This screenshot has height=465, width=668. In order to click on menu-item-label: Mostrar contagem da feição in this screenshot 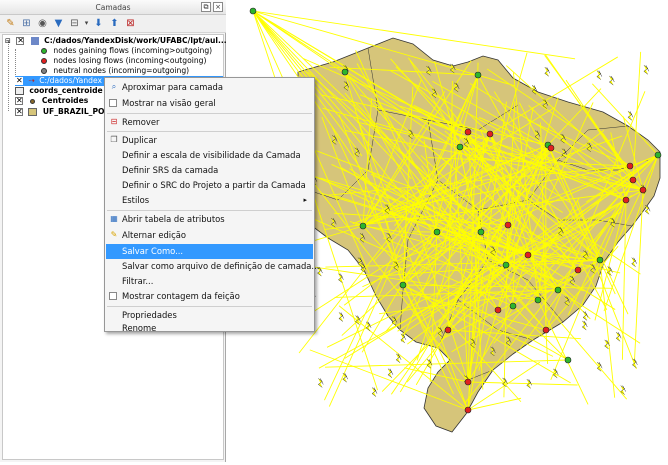, I will do `click(181, 296)`.